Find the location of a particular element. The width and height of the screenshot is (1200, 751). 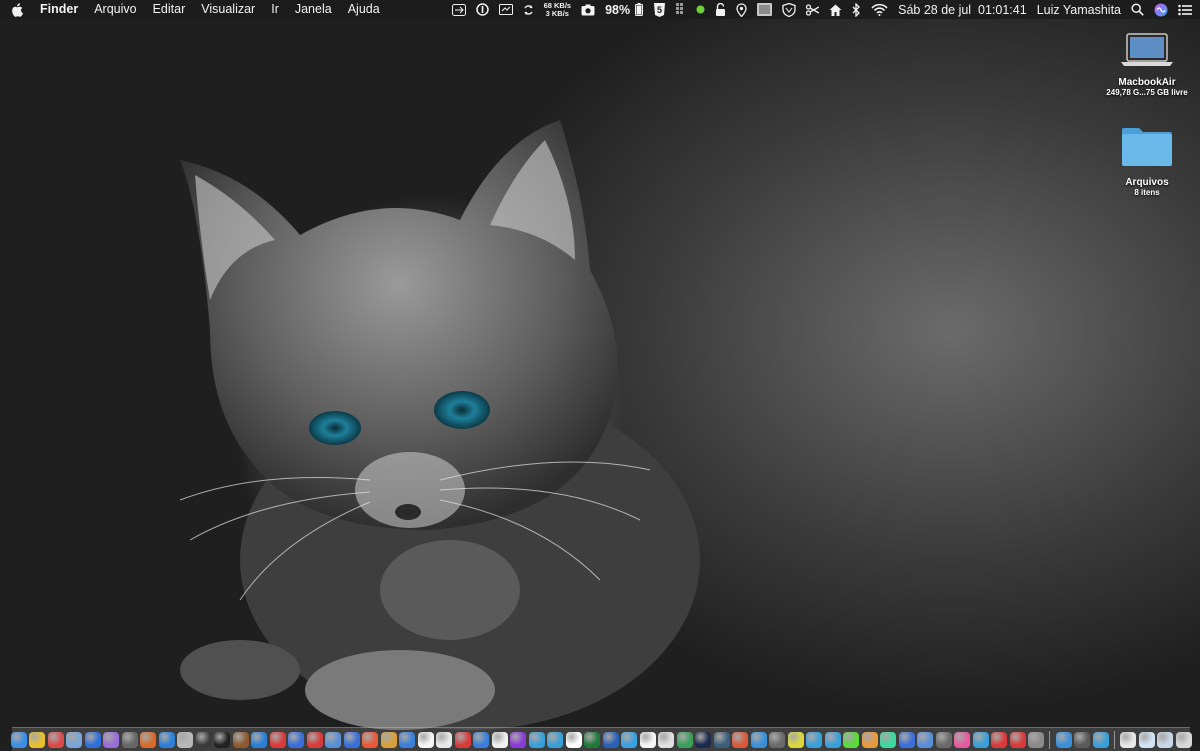

menu-ir: Ir is located at coordinates (275, 9).